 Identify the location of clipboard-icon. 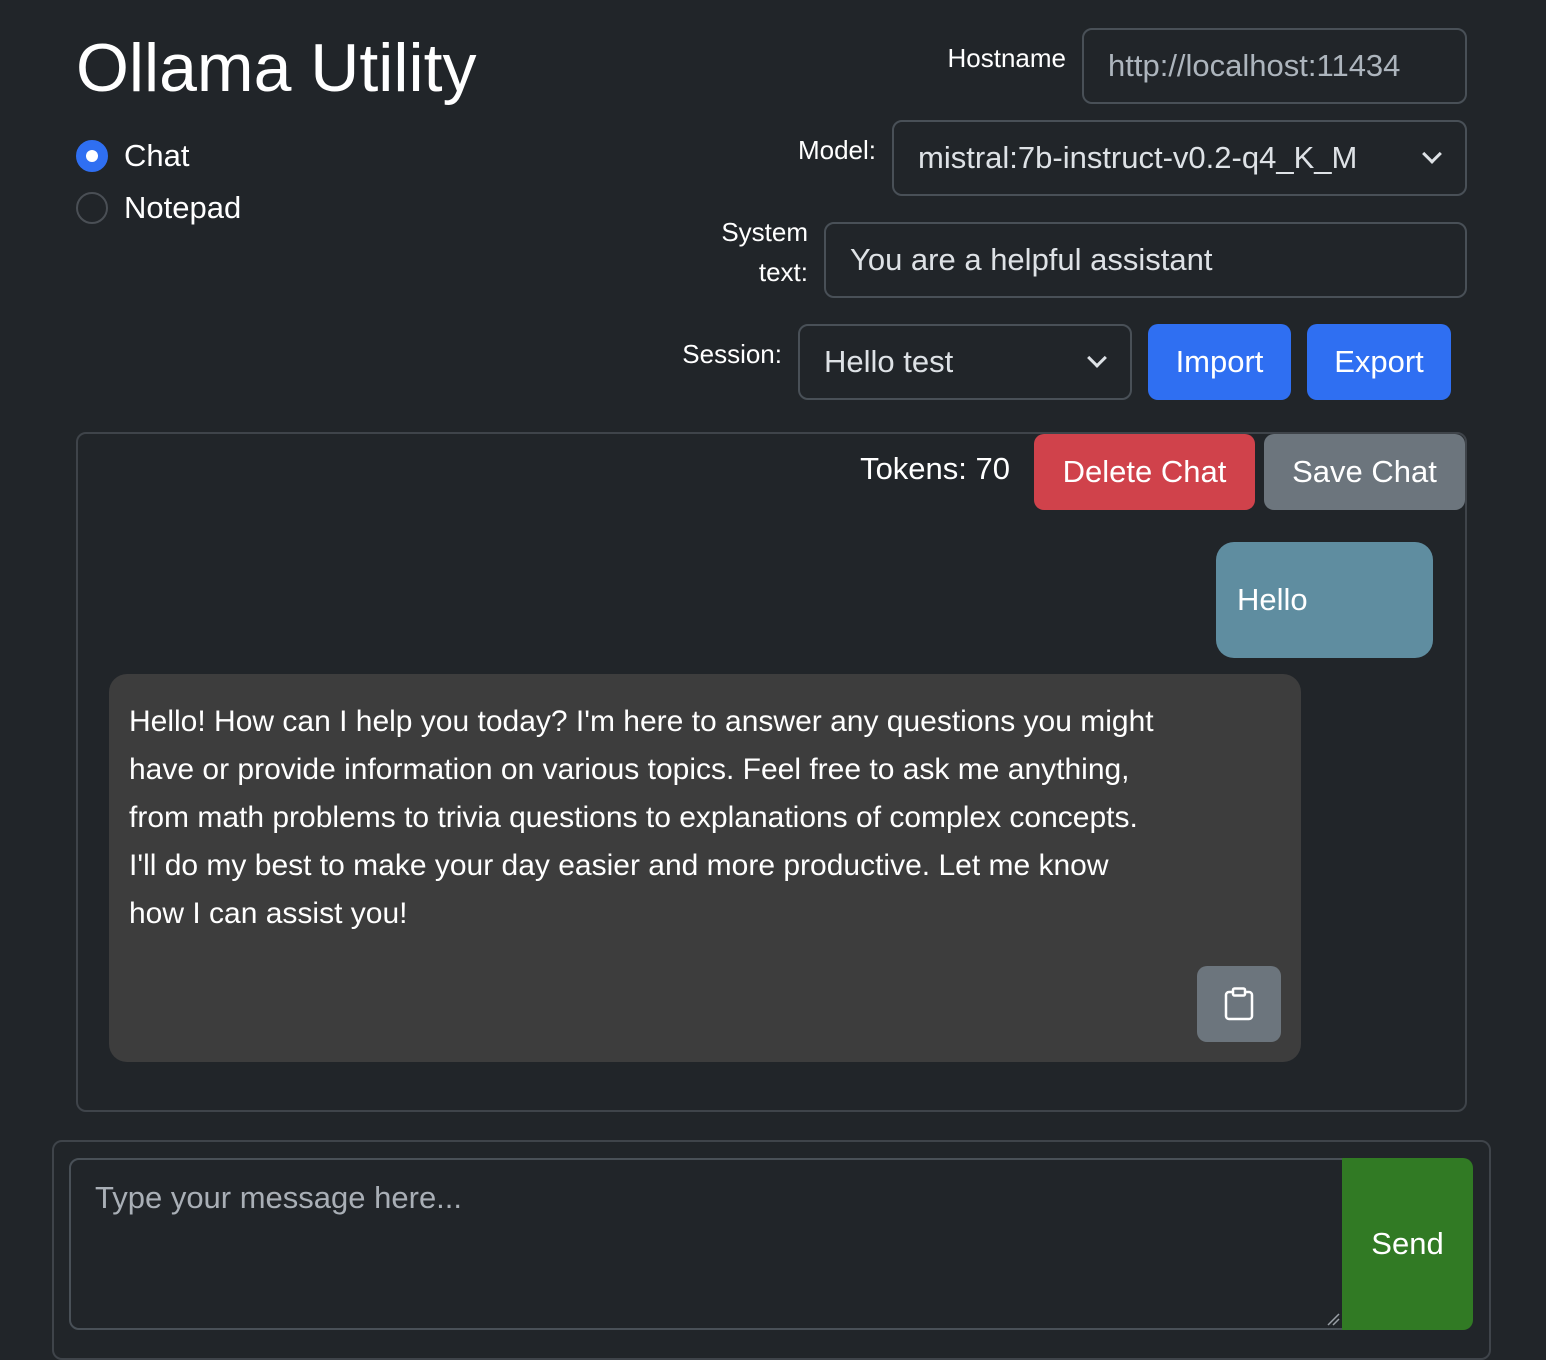
(1239, 1004).